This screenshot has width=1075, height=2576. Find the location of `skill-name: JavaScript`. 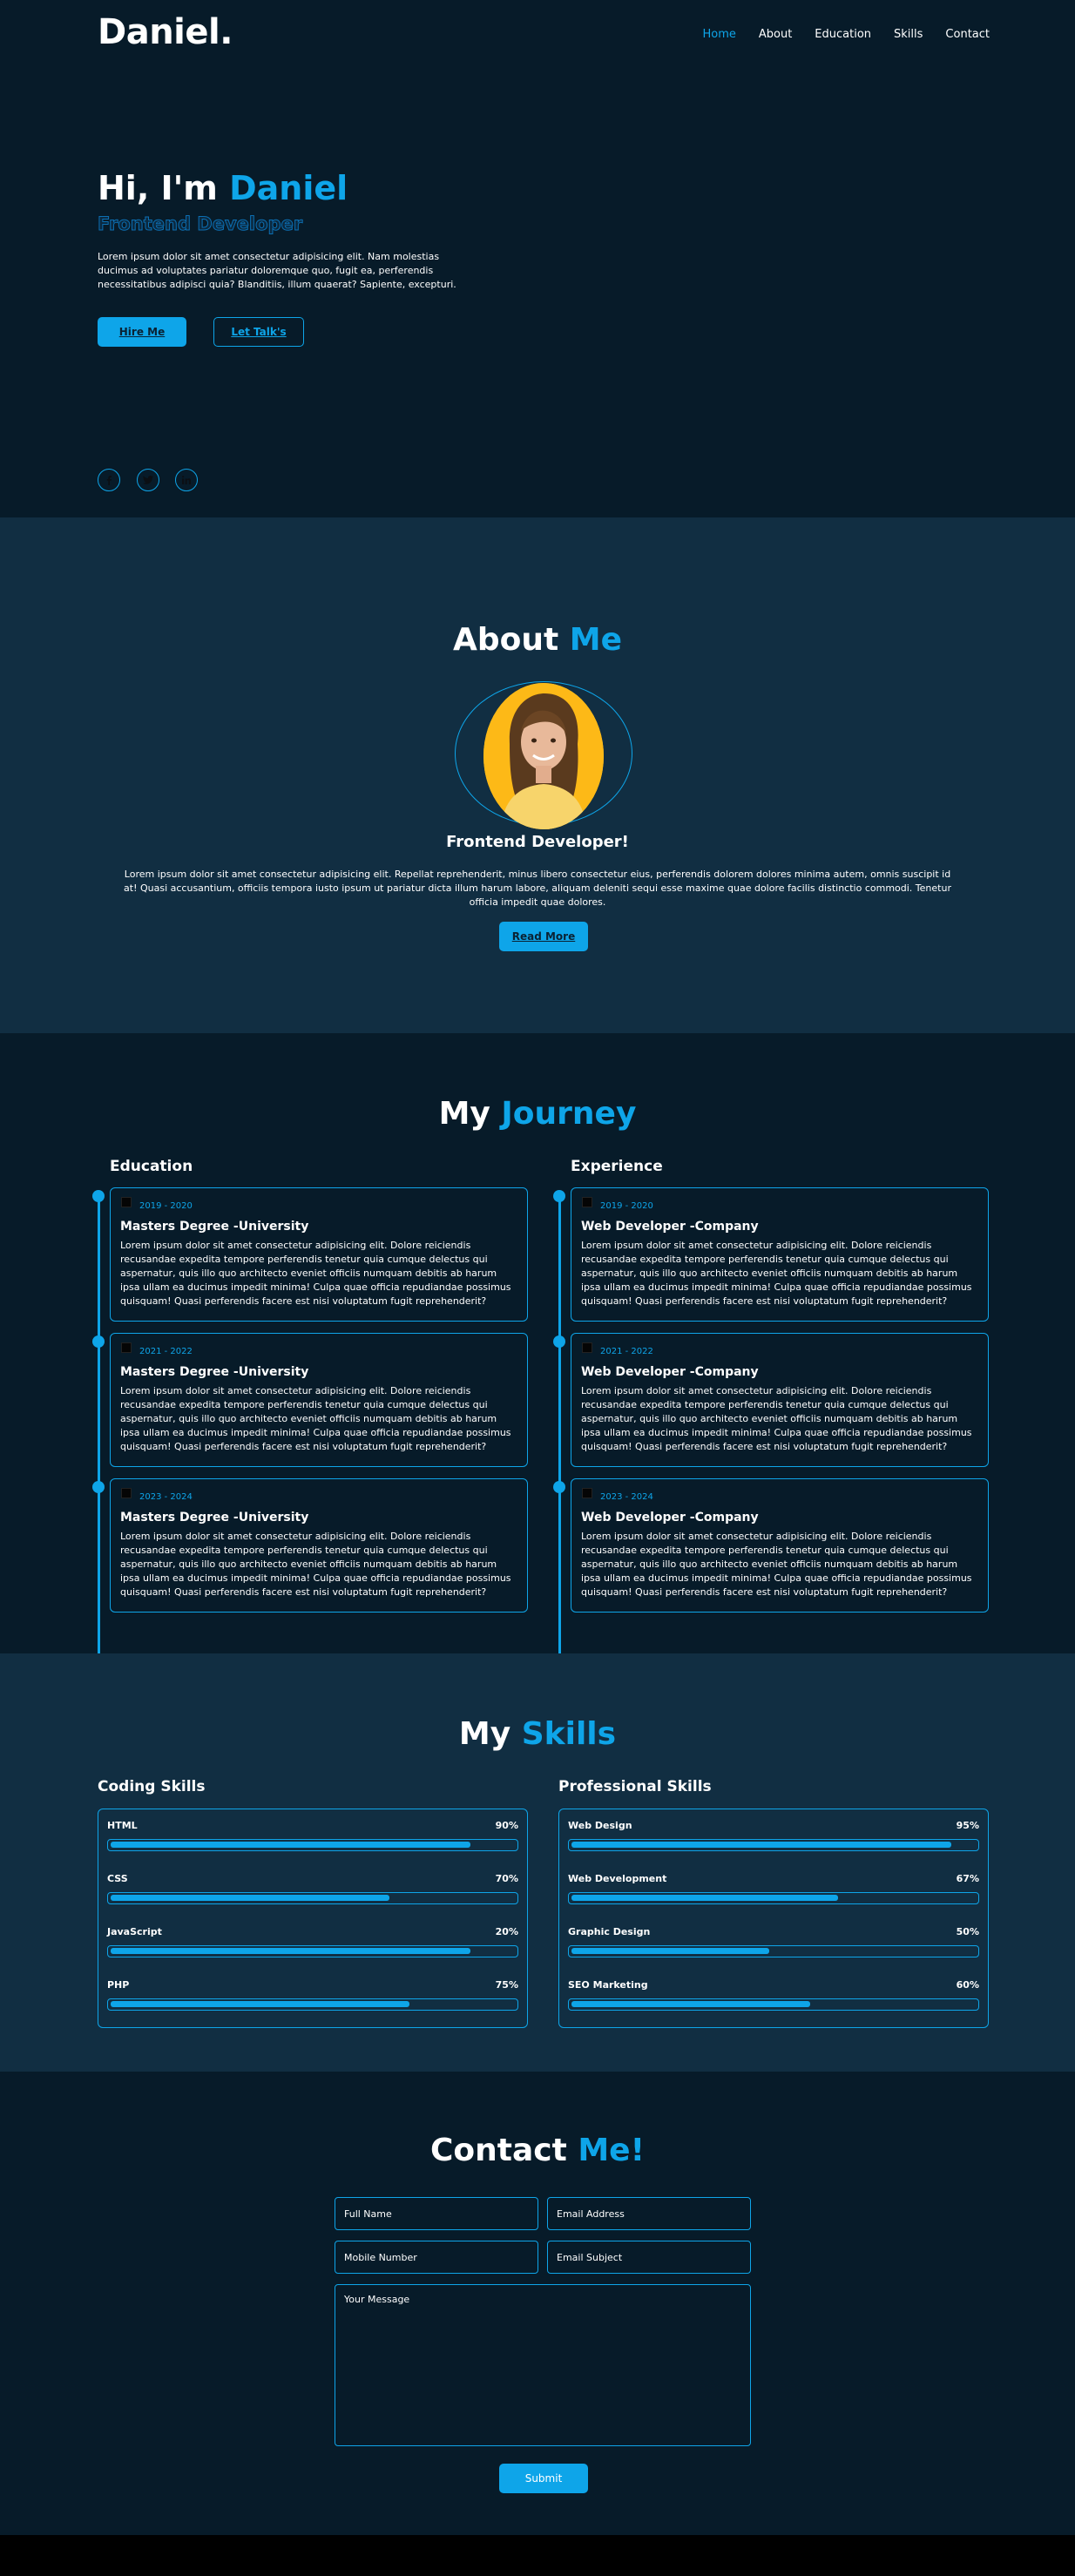

skill-name: JavaScript is located at coordinates (134, 1931).